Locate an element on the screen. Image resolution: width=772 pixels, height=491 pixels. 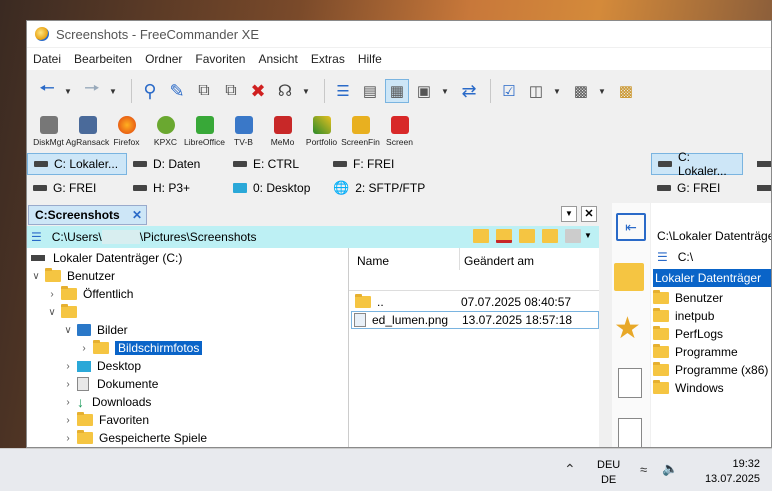
tool-portfolio: Portfolio is located at coordinates (321, 133).